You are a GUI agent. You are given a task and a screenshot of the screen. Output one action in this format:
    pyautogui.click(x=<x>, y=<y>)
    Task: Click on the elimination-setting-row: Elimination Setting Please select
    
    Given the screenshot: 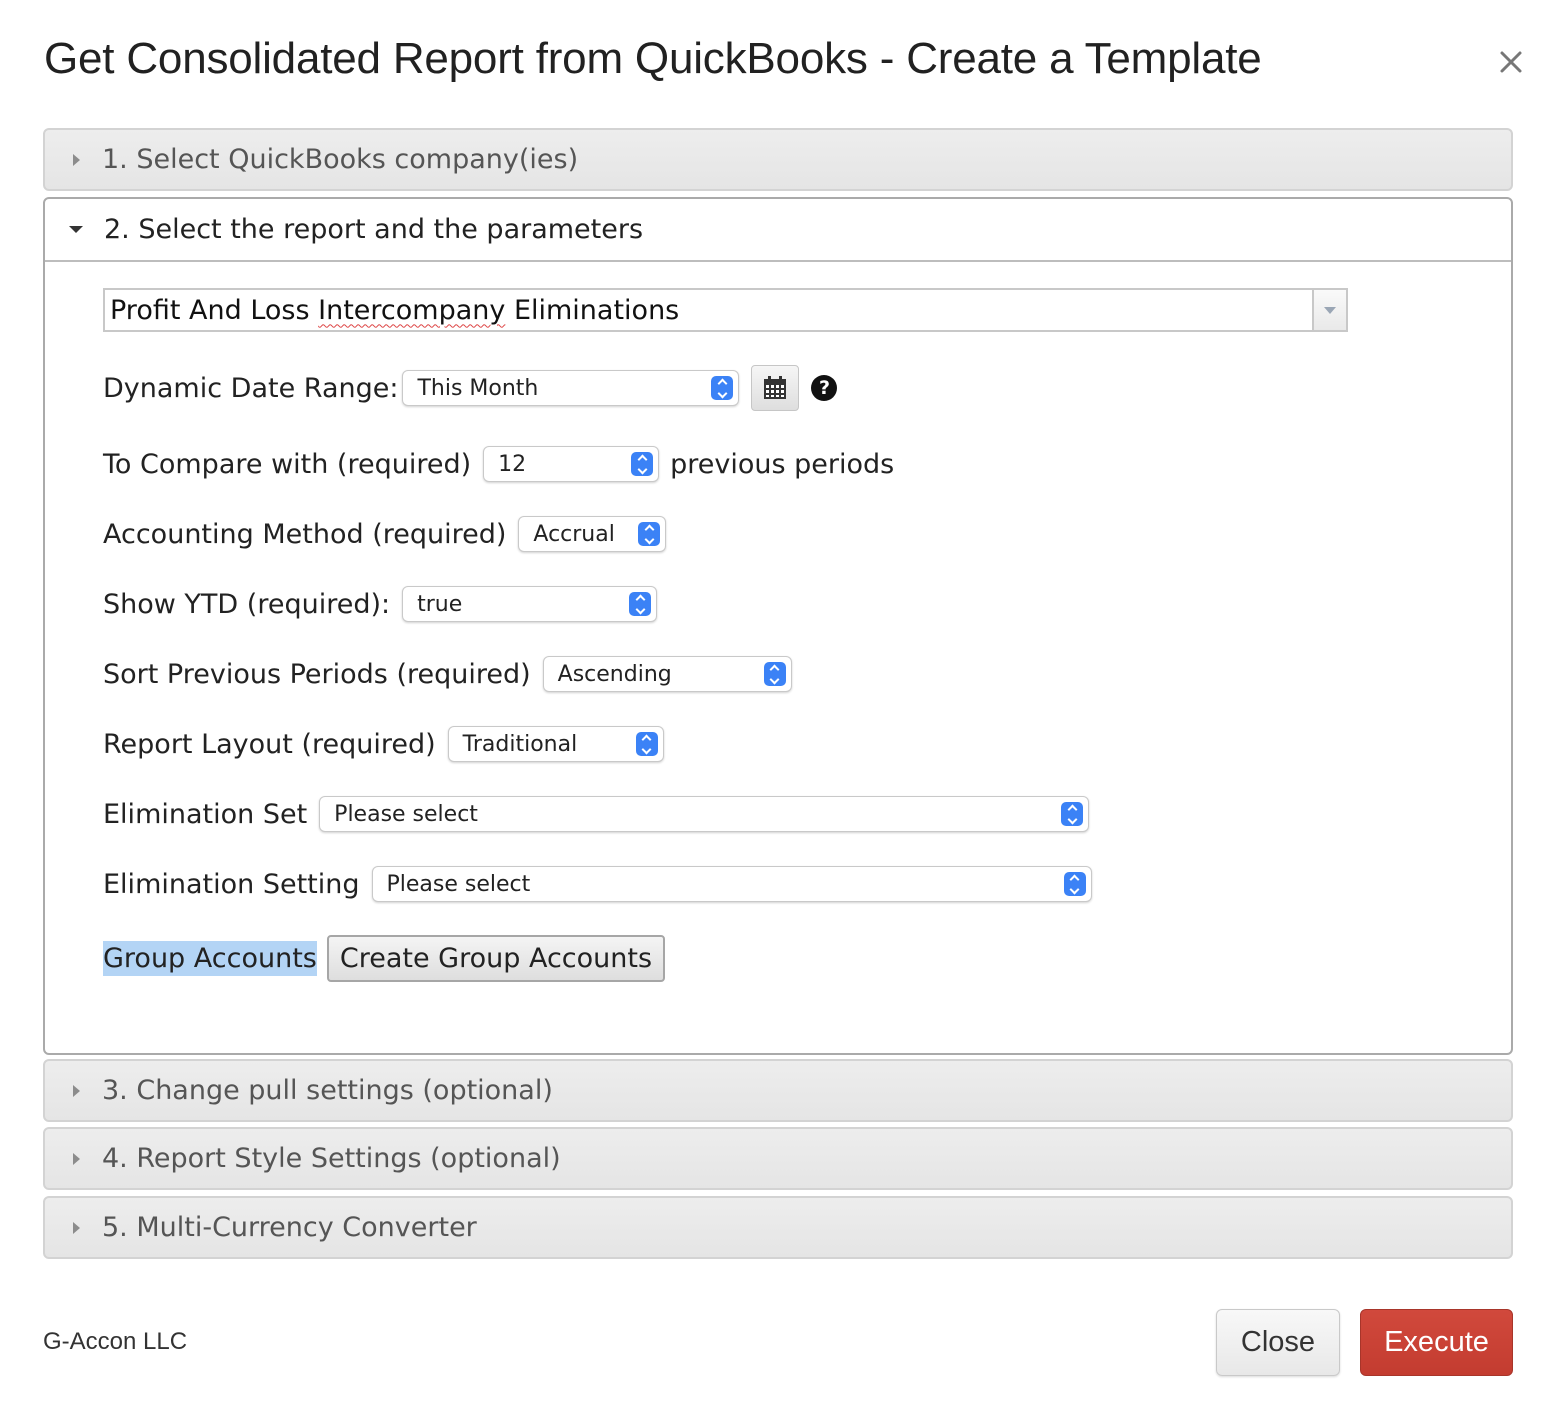 What is the action you would take?
    pyautogui.click(x=597, y=884)
    